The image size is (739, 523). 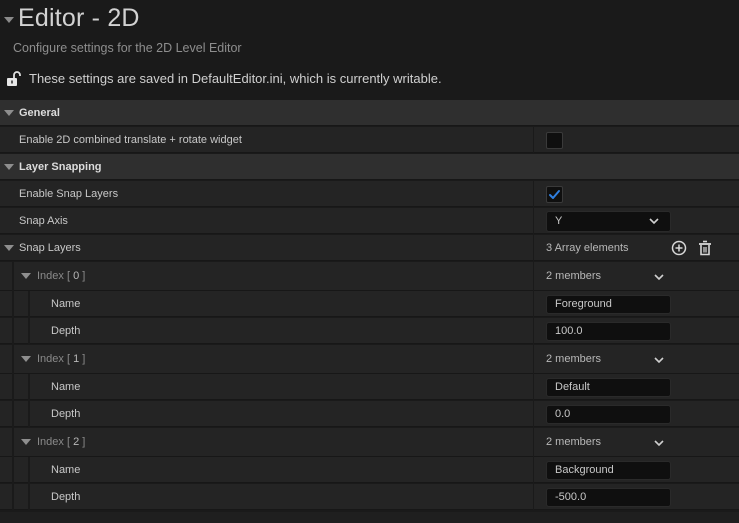 I want to click on element-label: Index [ 1 ], so click(x=61, y=359).